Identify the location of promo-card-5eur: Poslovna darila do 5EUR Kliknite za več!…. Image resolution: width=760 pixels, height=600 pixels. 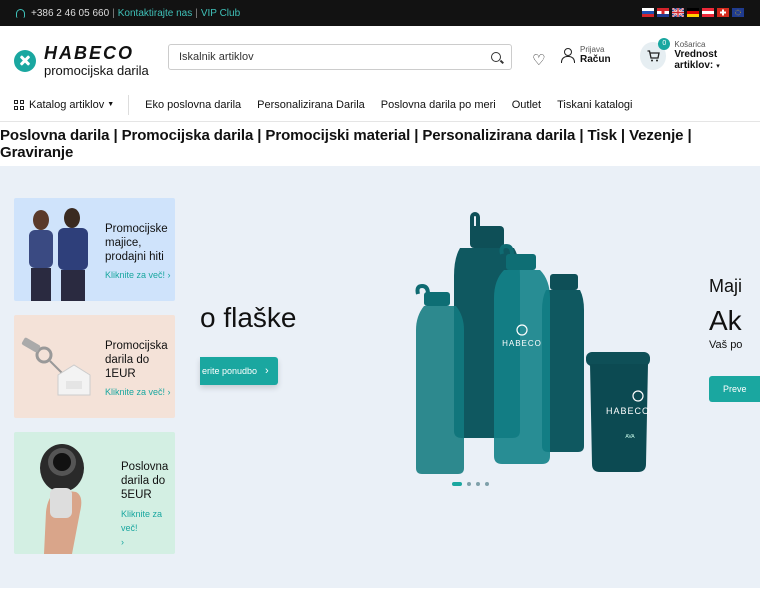
(94, 493).